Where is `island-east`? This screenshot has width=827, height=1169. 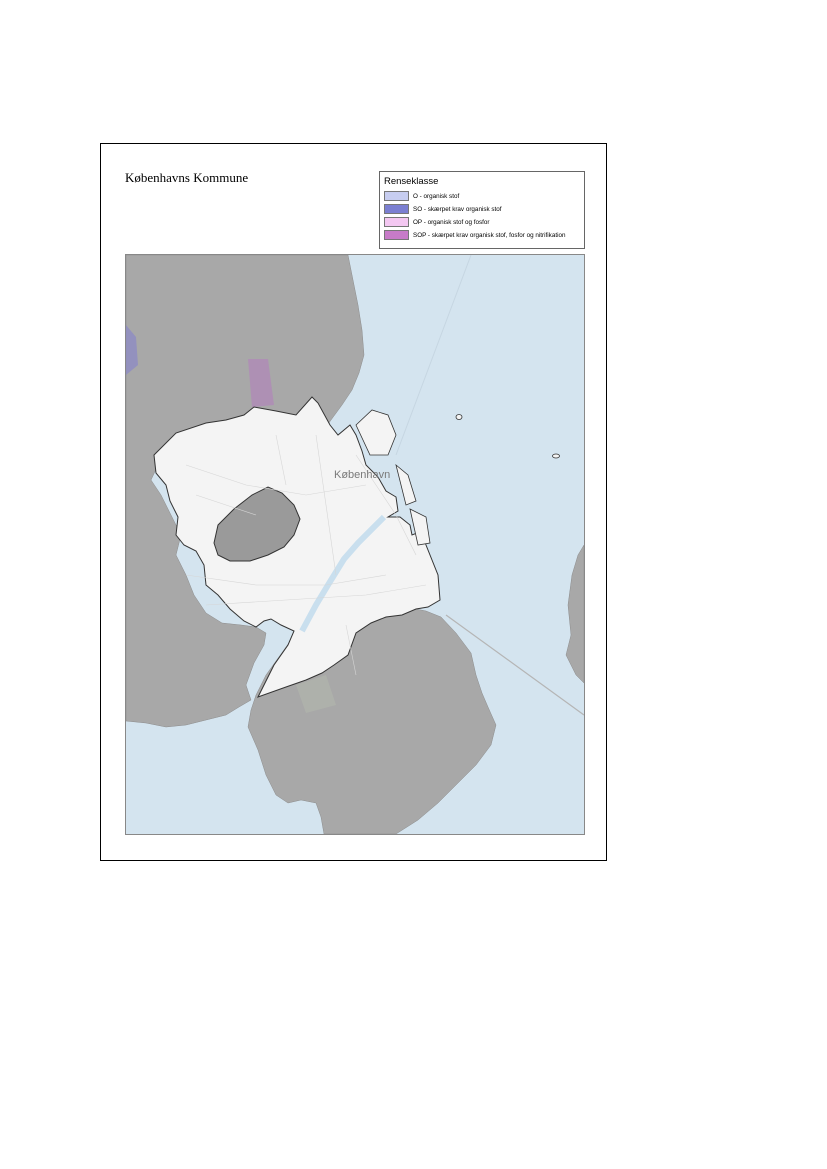
island-east is located at coordinates (556, 456).